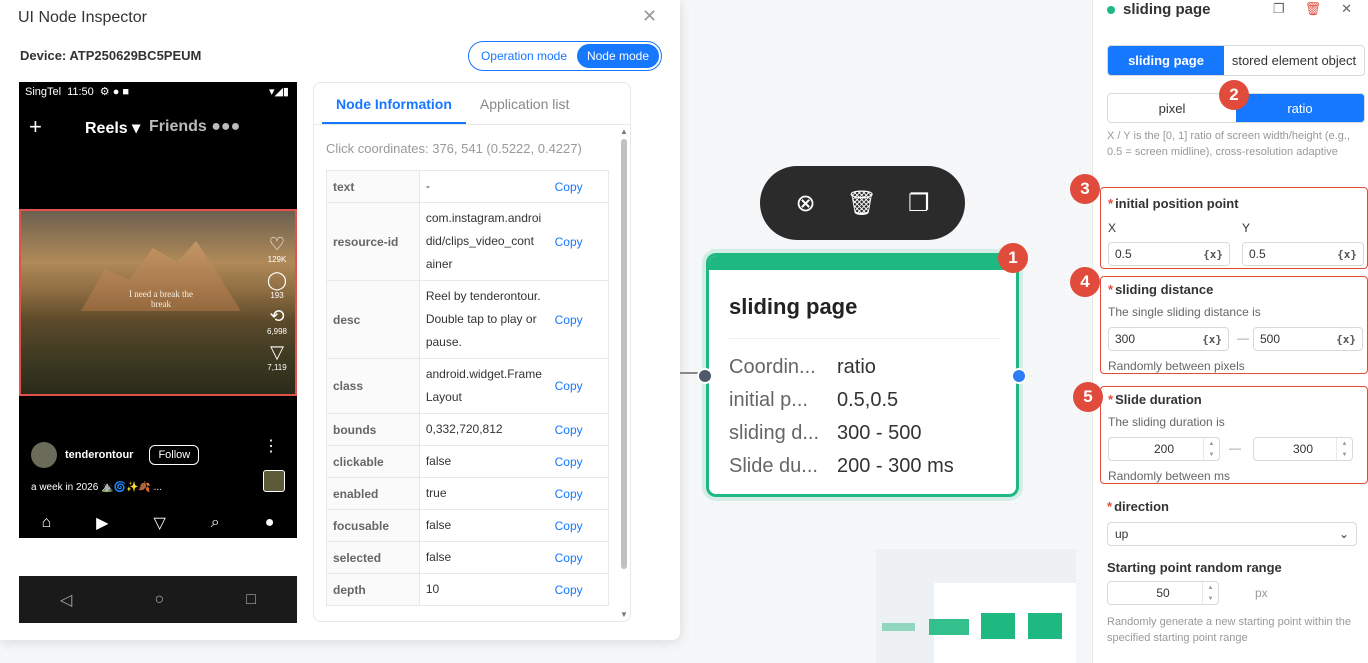  I want to click on distance-min-input: 300 {x}, so click(1168, 339).